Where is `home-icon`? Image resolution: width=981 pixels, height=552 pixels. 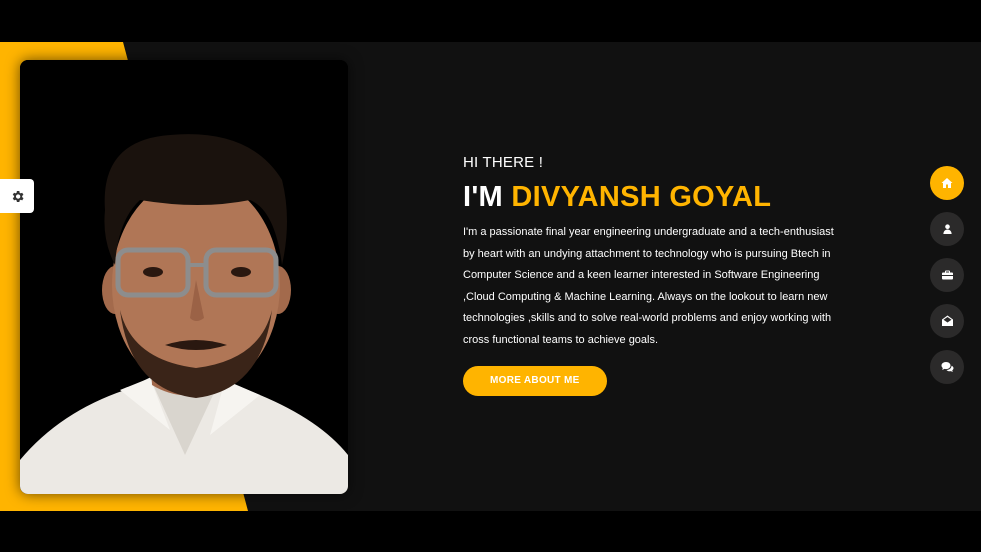 home-icon is located at coordinates (947, 183).